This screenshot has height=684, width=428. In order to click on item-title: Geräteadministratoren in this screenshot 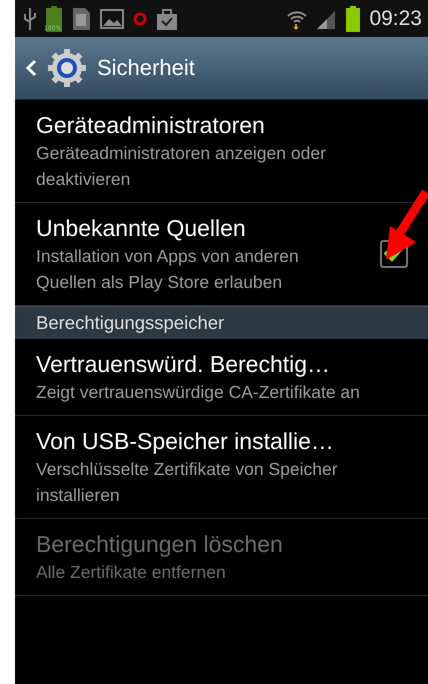, I will do `click(151, 125)`.